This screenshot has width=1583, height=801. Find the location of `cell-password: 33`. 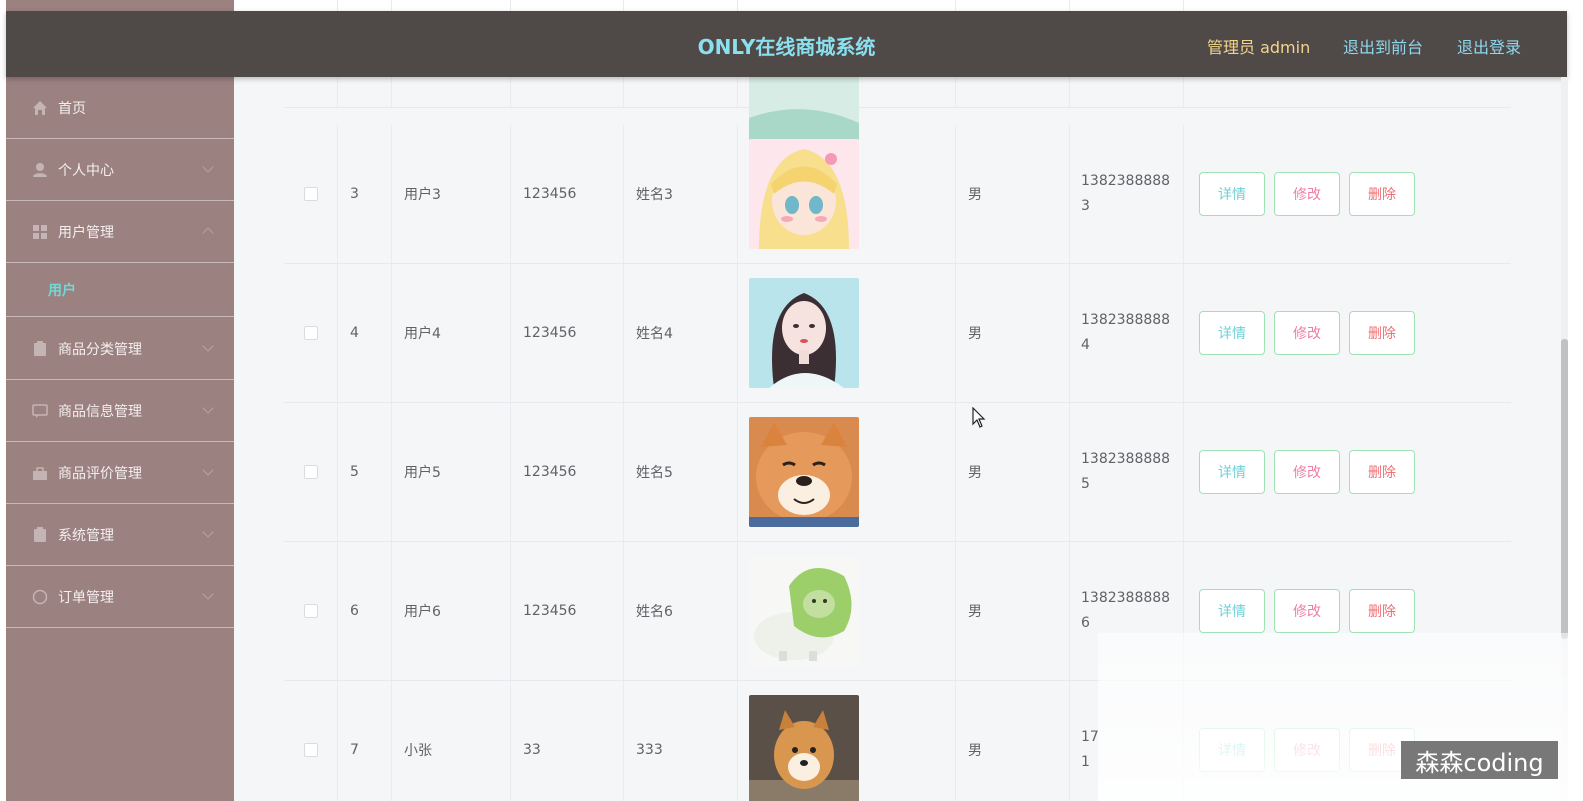

cell-password: 33 is located at coordinates (567, 741).